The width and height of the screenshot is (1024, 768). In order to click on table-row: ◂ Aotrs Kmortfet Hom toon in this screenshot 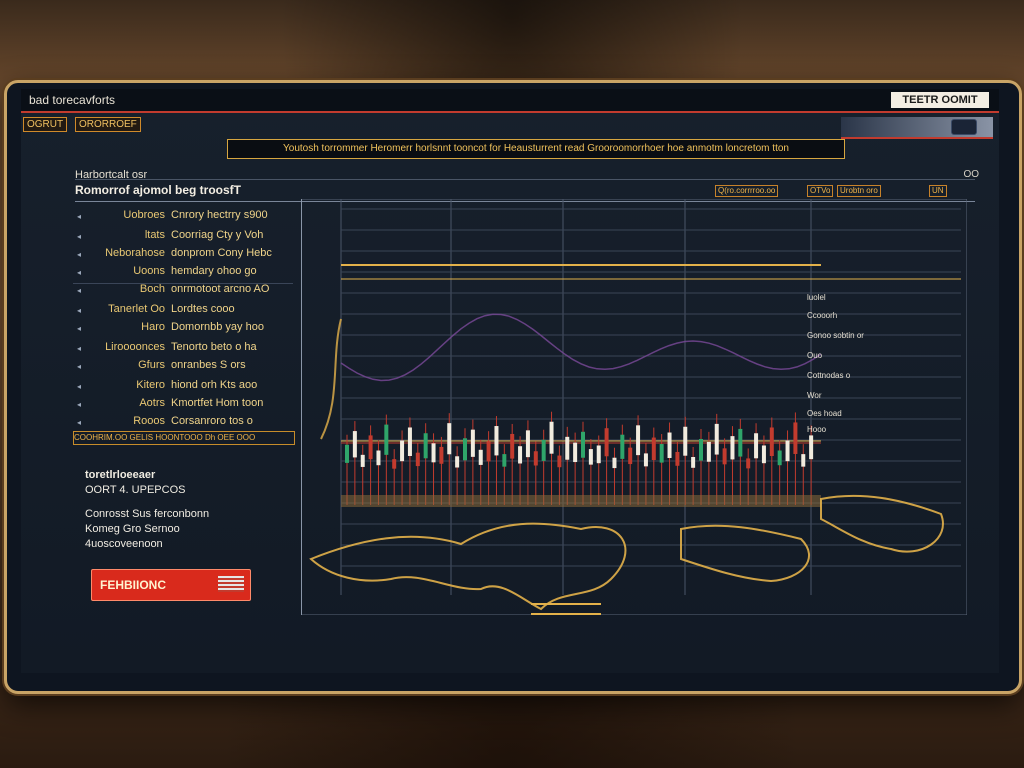, I will do `click(183, 405)`.